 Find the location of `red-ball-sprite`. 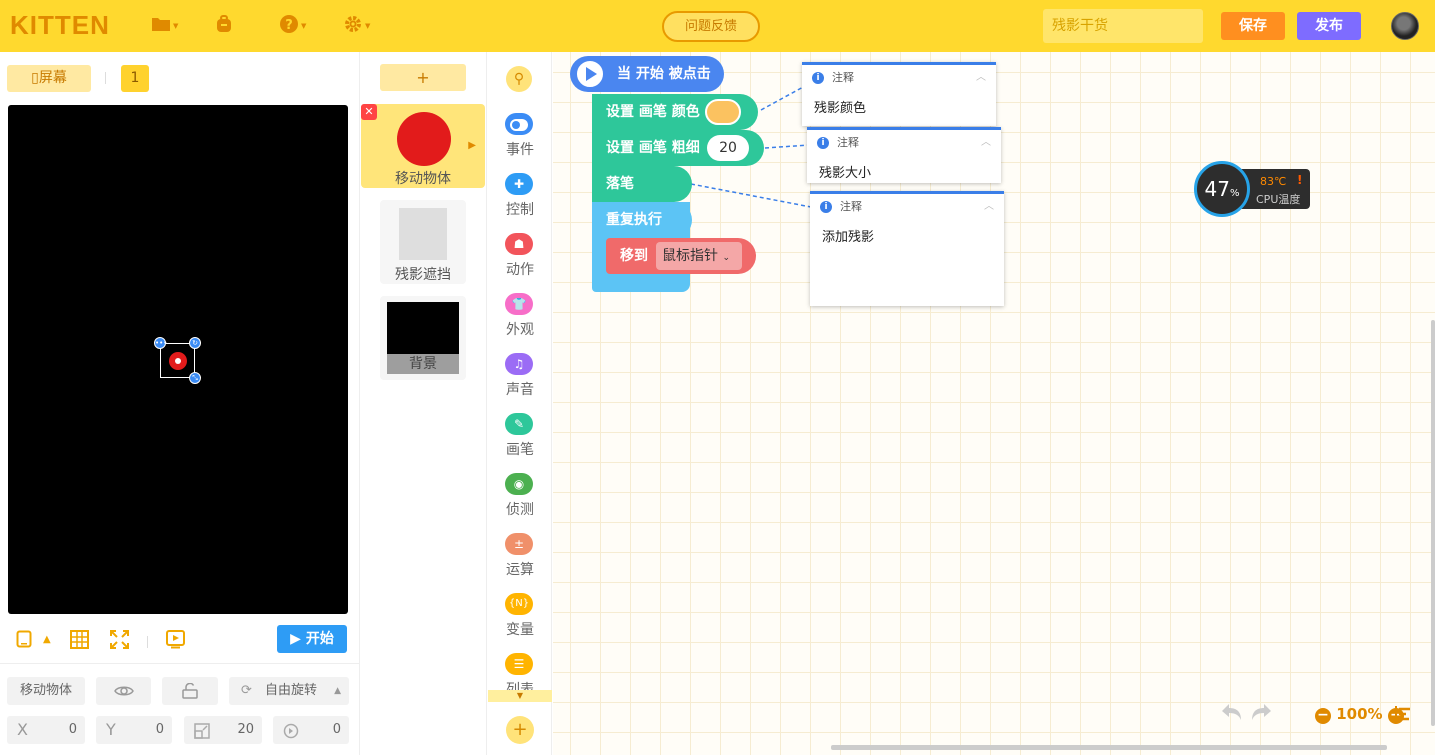

red-ball-sprite is located at coordinates (178, 361).